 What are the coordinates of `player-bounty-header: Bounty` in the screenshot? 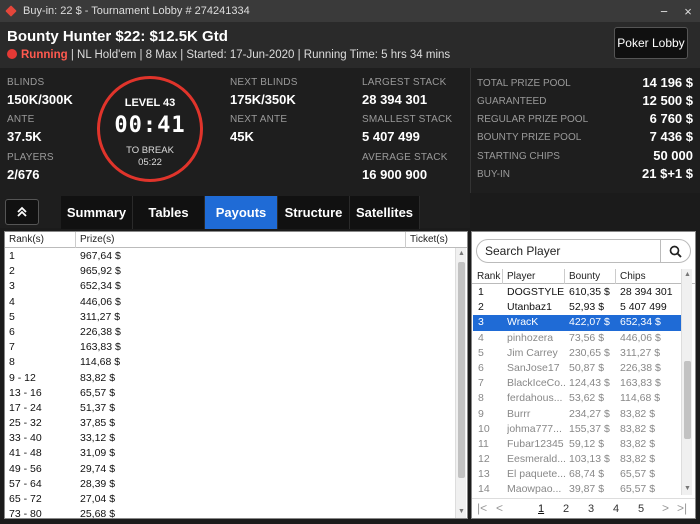 It's located at (584, 276).